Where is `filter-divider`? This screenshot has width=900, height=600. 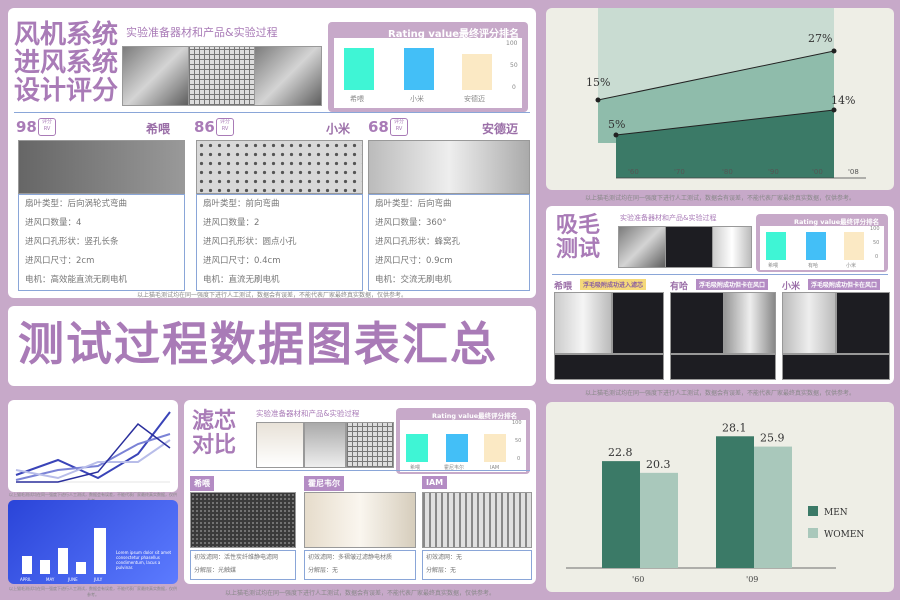 filter-divider is located at coordinates (360, 470).